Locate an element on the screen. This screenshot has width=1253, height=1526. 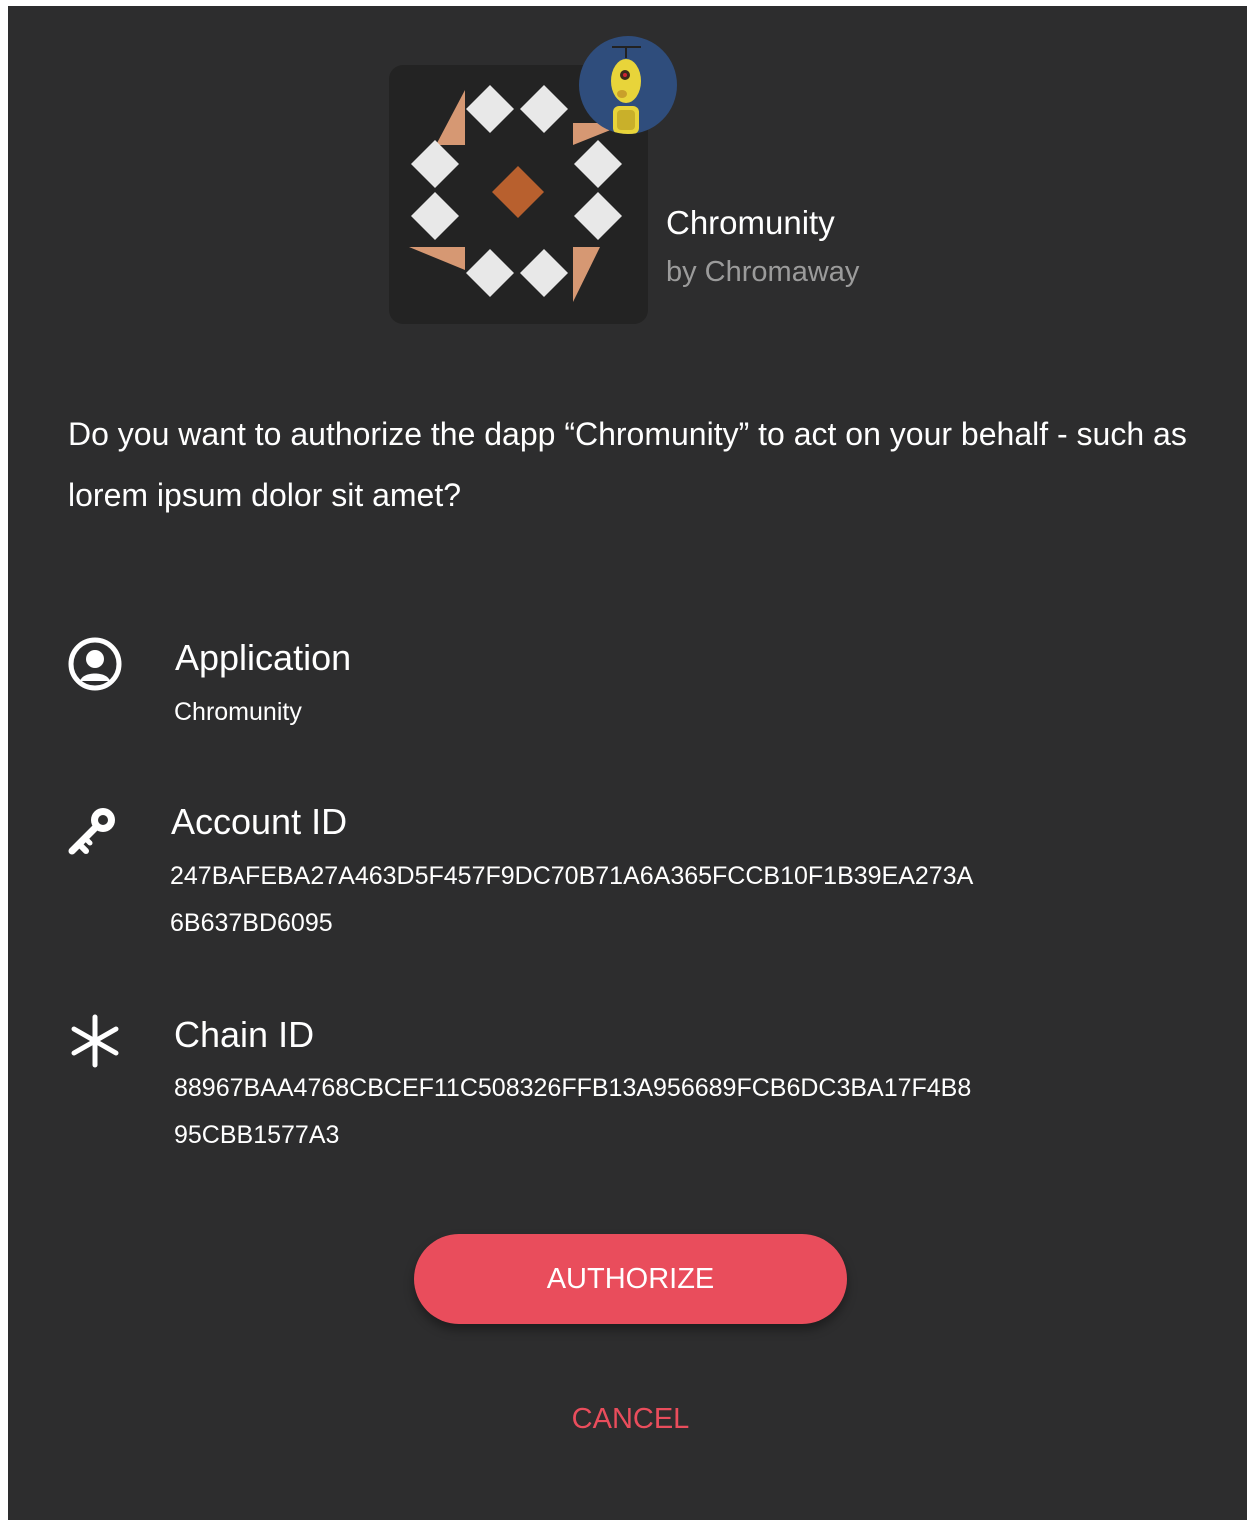
app-publisher: by Chromaway is located at coordinates (763, 272).